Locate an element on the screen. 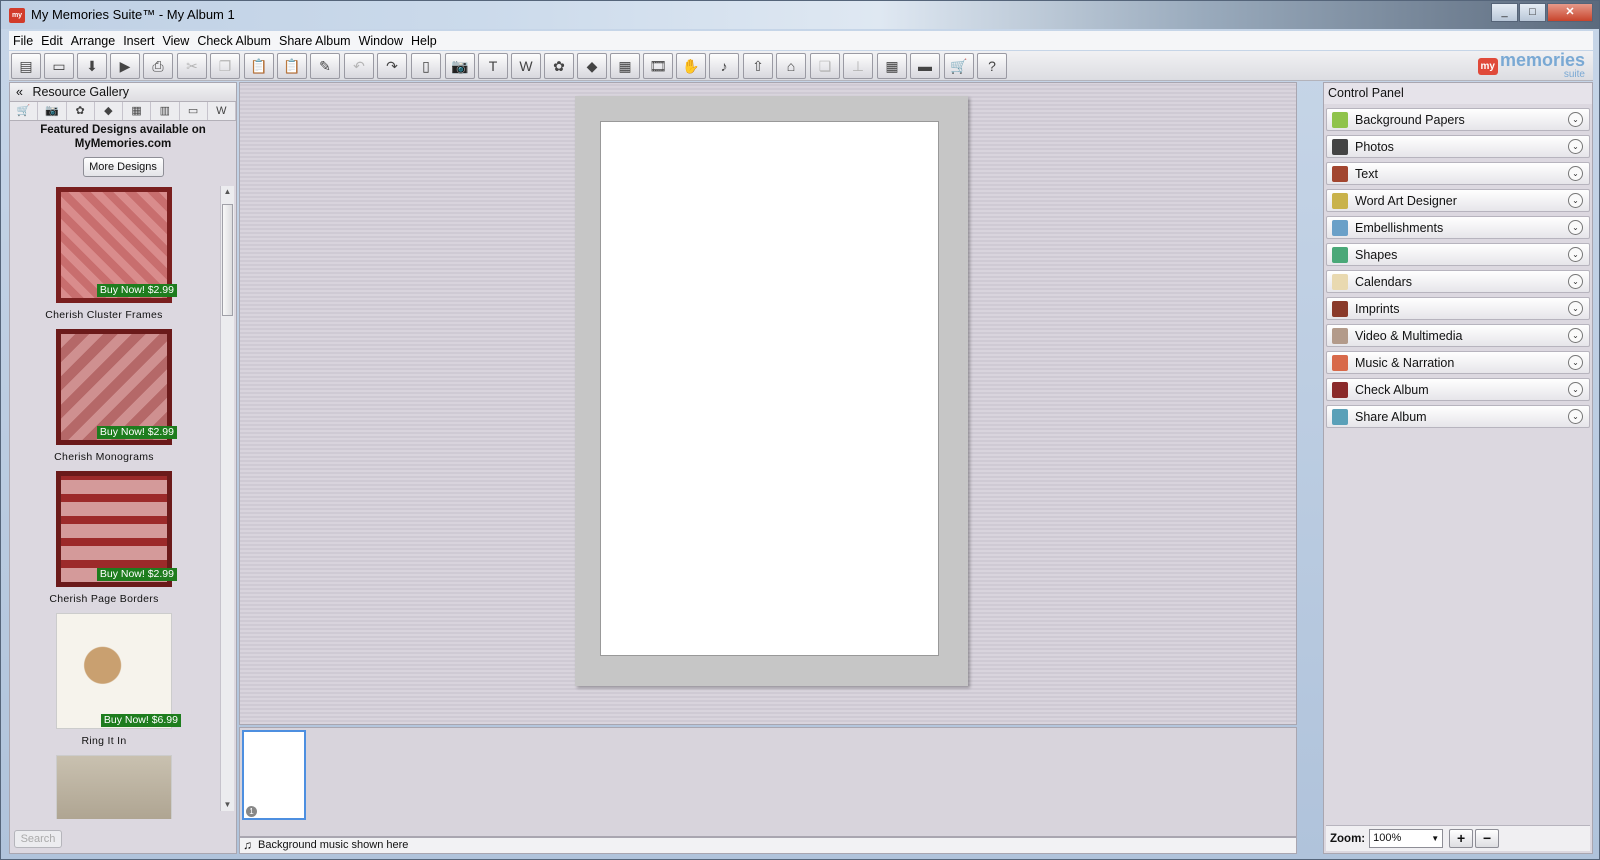 The image size is (1600, 860). open-icon: ▭ is located at coordinates (59, 66).